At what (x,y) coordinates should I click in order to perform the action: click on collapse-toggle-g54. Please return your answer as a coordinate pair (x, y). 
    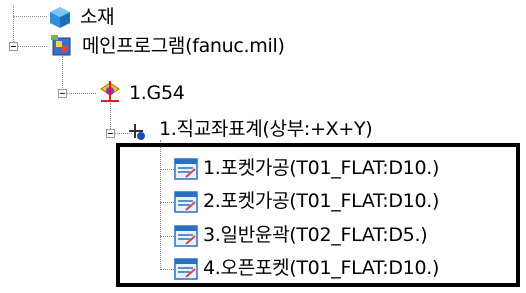
    Looking at the image, I should click on (62, 93).